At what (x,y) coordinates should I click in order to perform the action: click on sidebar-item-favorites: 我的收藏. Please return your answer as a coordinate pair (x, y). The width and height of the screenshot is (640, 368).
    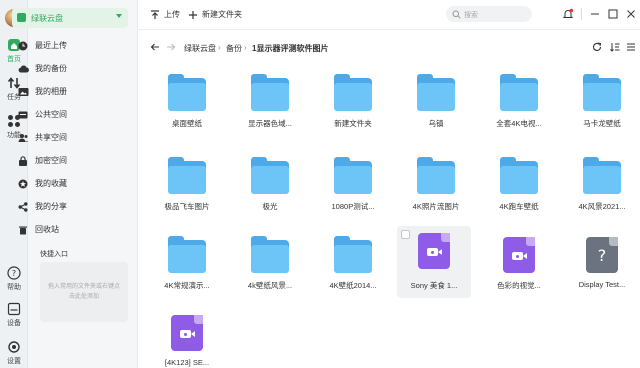
    Looking at the image, I should click on (70, 183).